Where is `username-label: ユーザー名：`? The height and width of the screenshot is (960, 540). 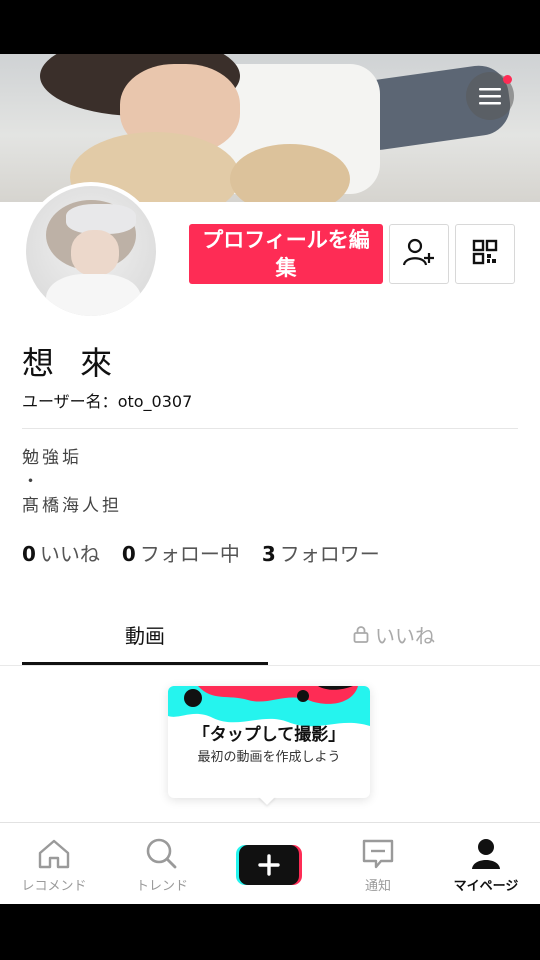
username-label: ユーザー名： is located at coordinates (70, 401).